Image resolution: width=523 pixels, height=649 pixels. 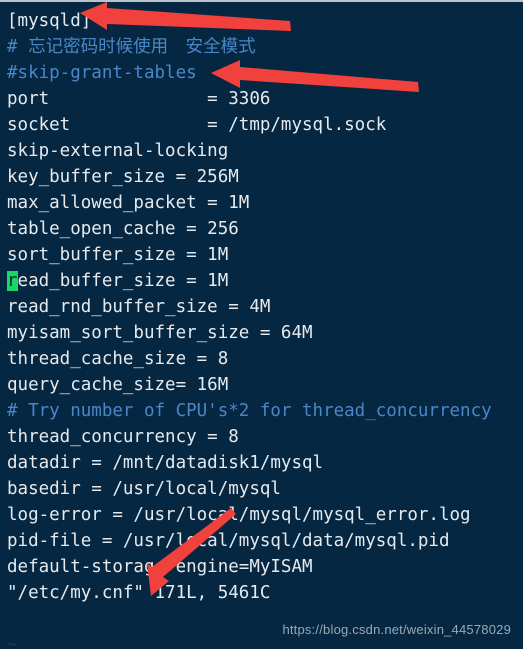 I want to click on editor-line: socket = /tmp/mysql.sock, so click(x=265, y=125).